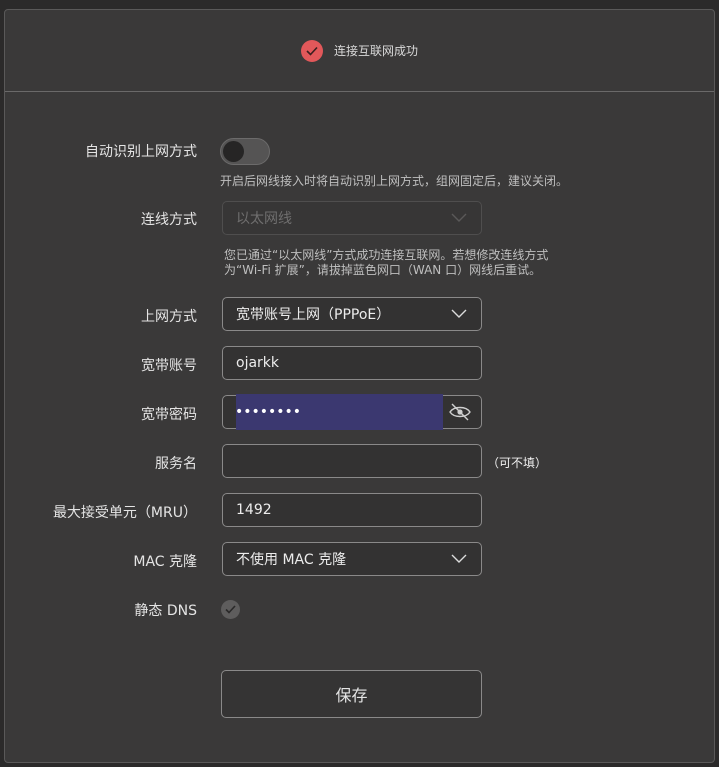 This screenshot has width=719, height=767. What do you see at coordinates (386, 255) in the screenshot?
I see `connection-hint-line1: 您已通过“以太网线”方式成功连接互联网。若想修改连线方式` at bounding box center [386, 255].